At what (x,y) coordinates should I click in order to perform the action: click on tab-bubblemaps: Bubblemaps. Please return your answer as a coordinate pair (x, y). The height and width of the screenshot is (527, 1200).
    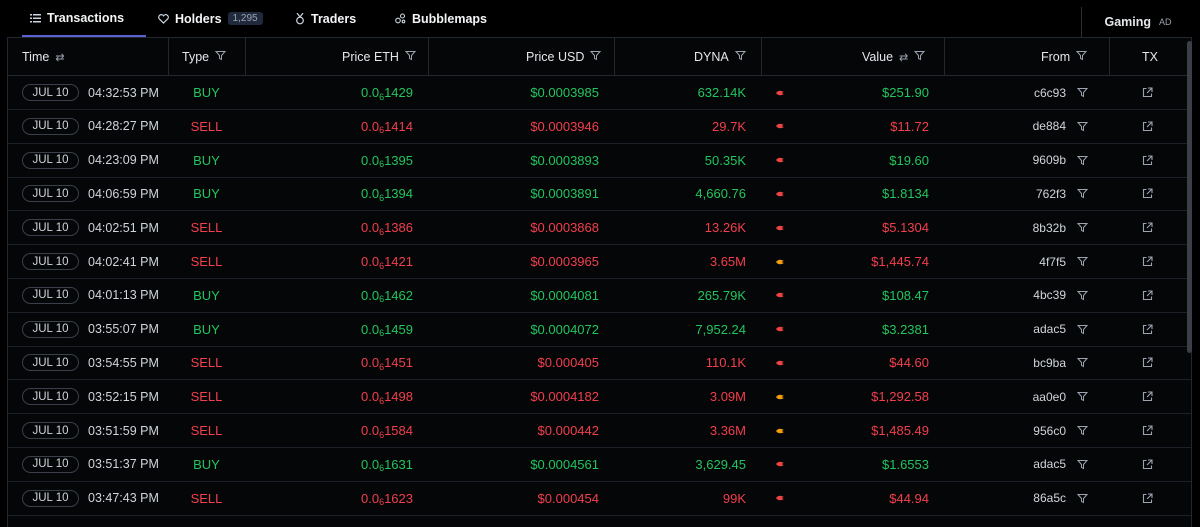
    Looking at the image, I should click on (441, 18).